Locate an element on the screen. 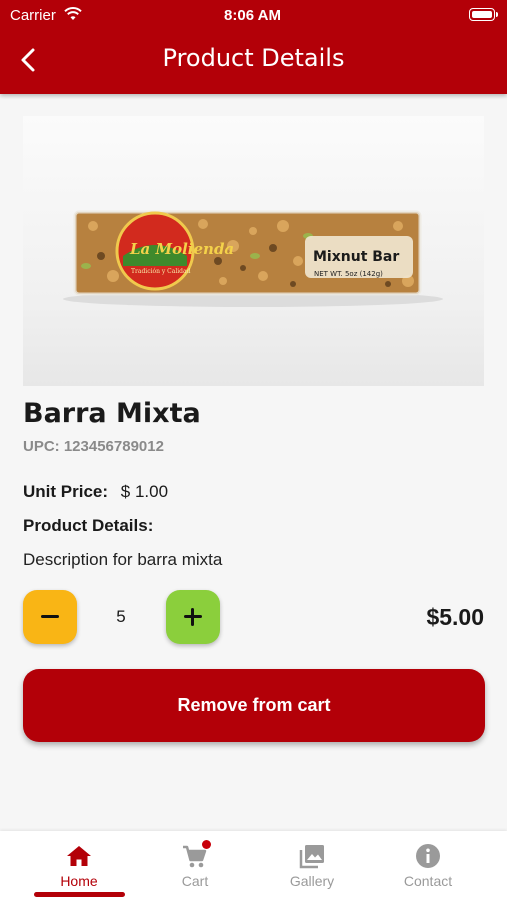  tab-contact: Contact is located at coordinates (428, 865).